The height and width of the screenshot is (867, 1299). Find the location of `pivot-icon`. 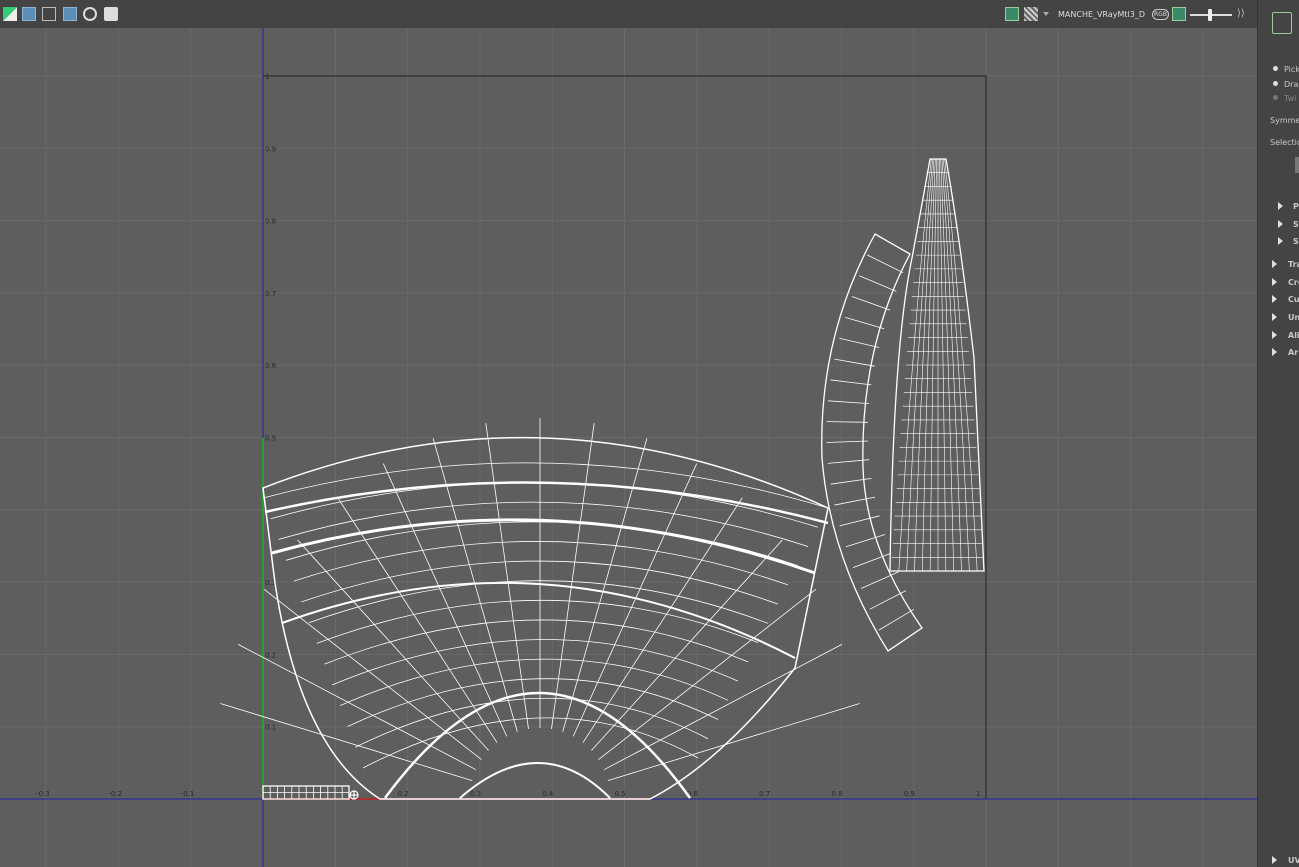

pivot-icon is located at coordinates (90, 14).